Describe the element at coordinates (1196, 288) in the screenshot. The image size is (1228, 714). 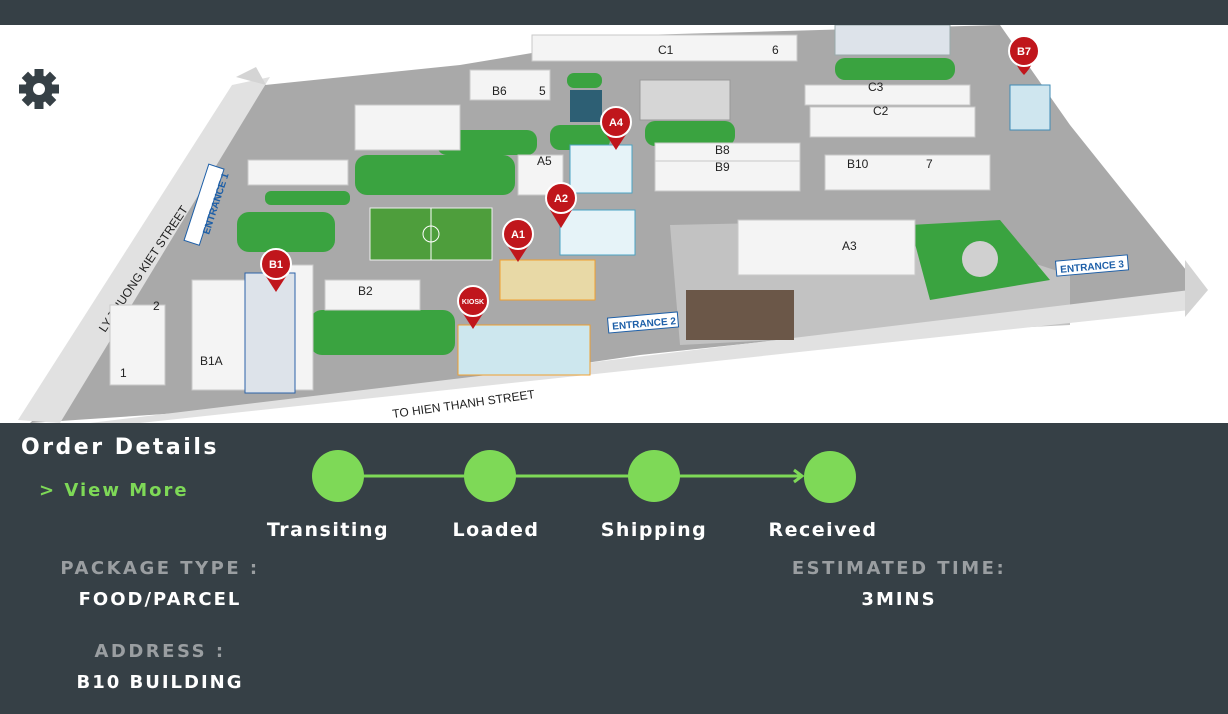
I see `street-arrow-right` at that location.